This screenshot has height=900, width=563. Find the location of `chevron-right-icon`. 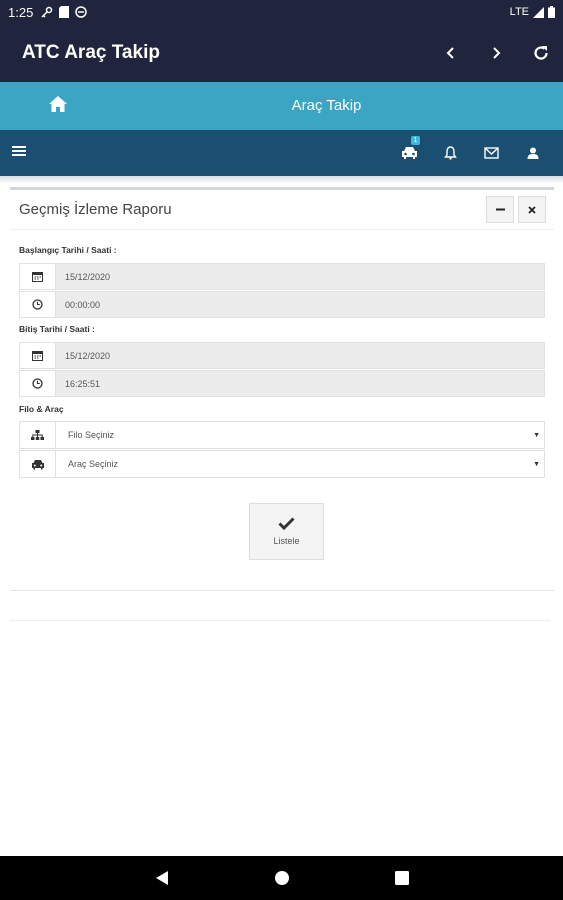

chevron-right-icon is located at coordinates (496, 53).